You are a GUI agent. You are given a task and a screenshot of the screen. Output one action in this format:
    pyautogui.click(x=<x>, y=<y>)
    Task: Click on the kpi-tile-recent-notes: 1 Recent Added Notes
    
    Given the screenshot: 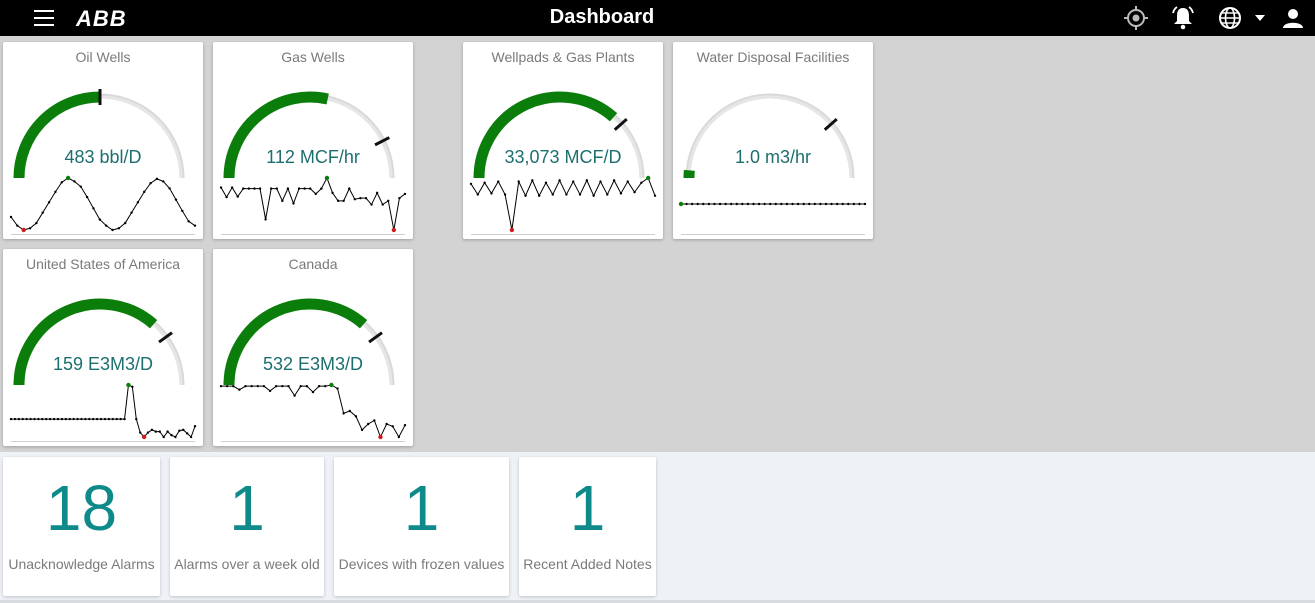 What is the action you would take?
    pyautogui.click(x=587, y=526)
    